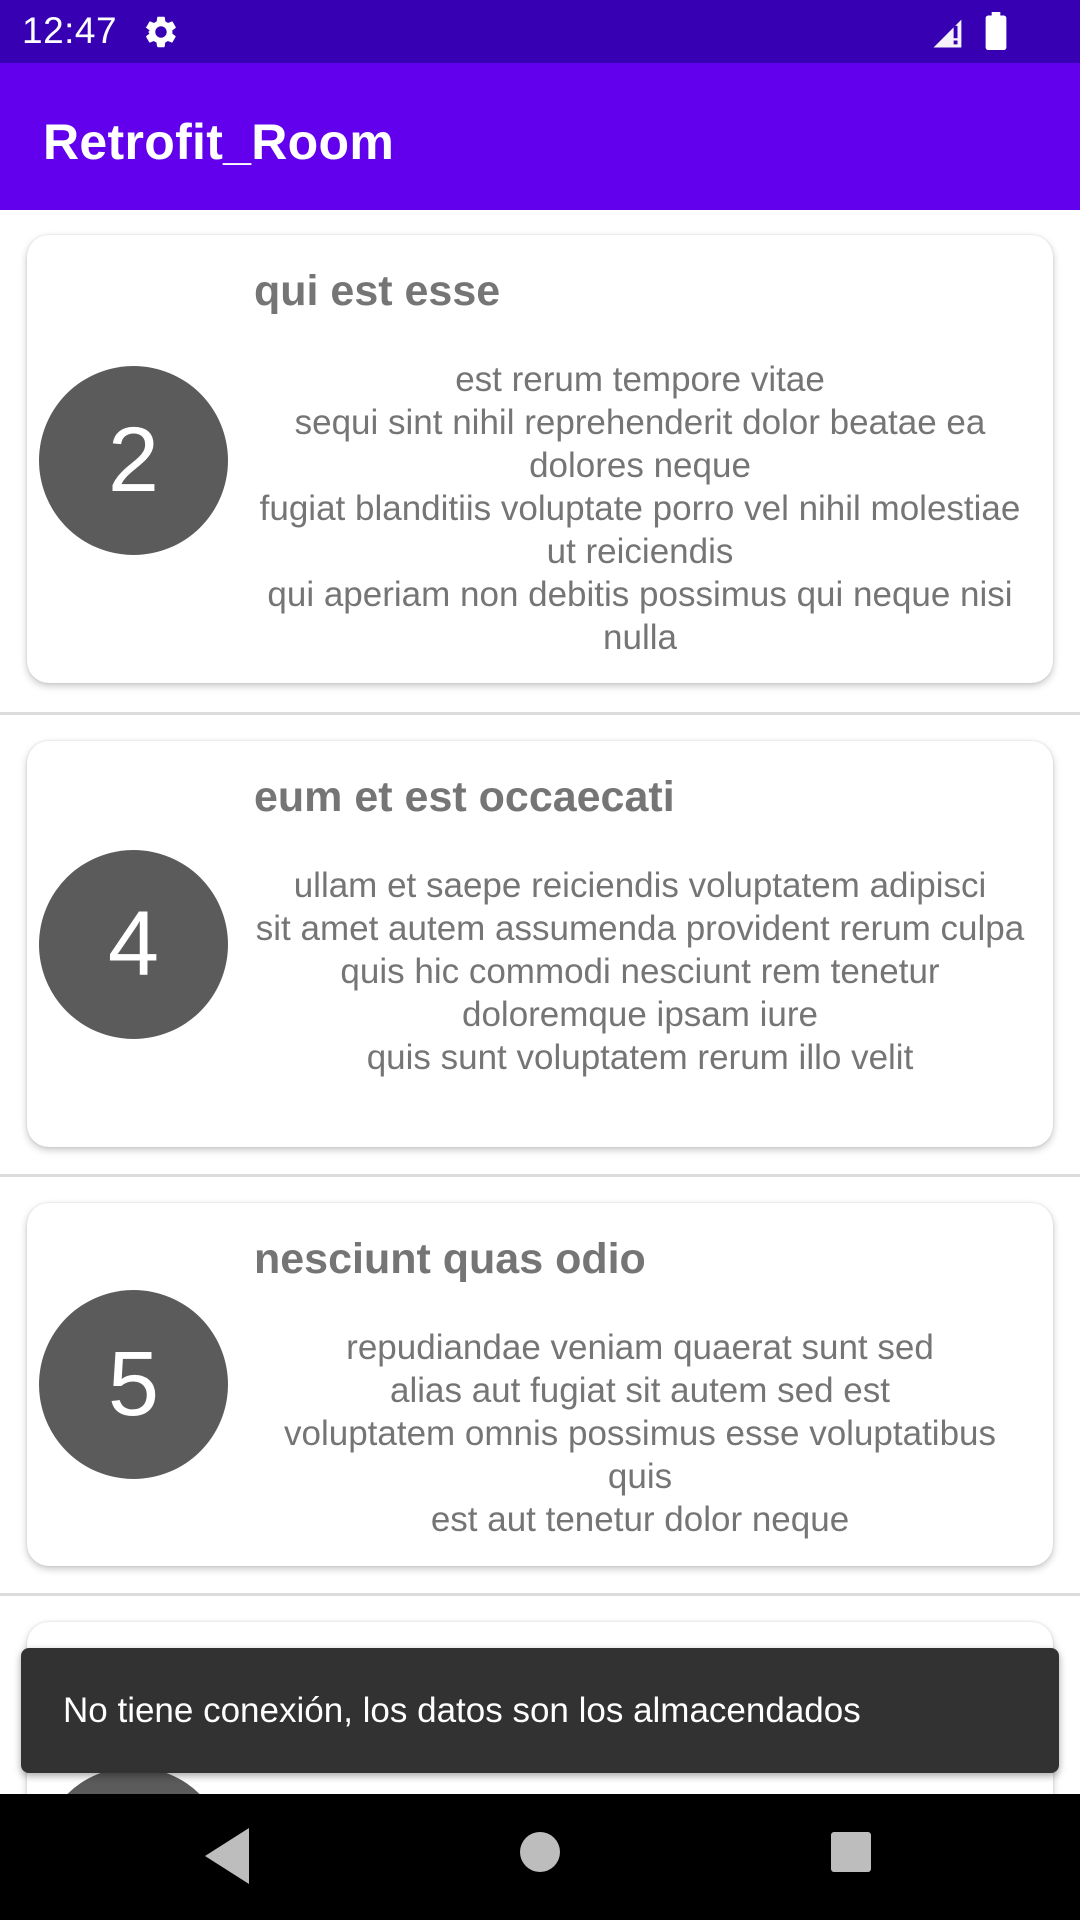 Image resolution: width=1080 pixels, height=1920 pixels. Describe the element at coordinates (540, 31) in the screenshot. I see `status-bar: 12:47` at that location.